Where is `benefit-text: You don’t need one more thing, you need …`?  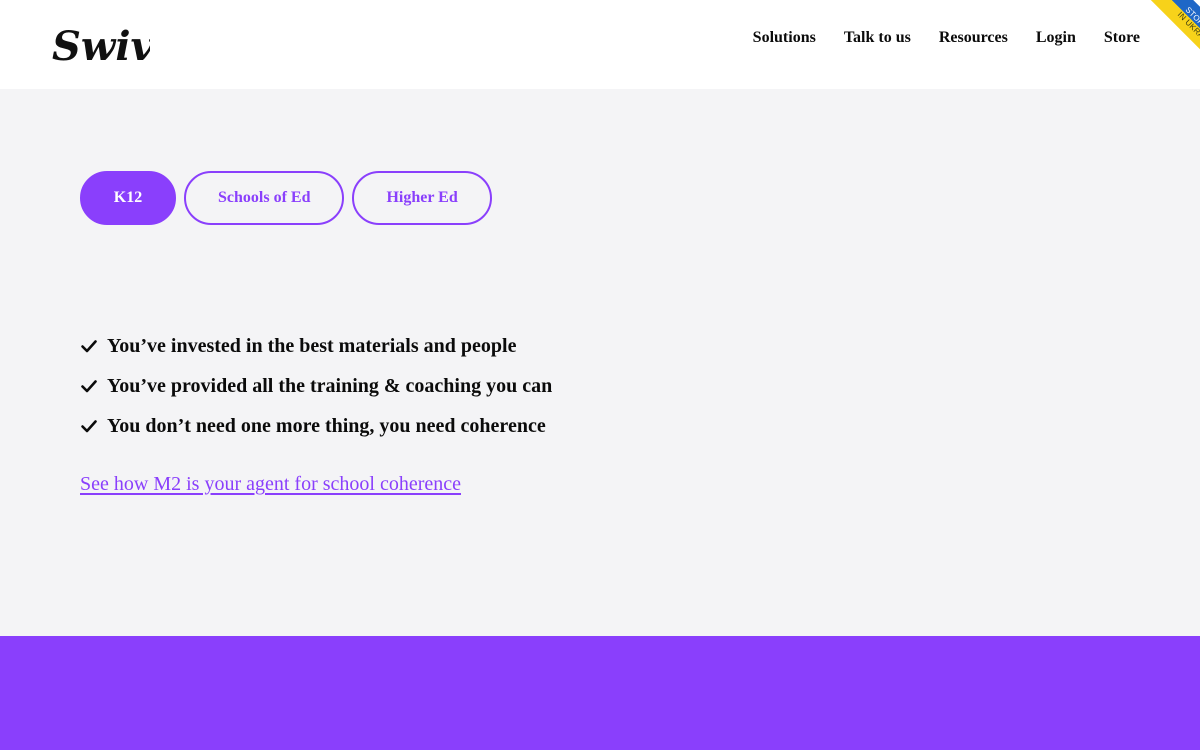 benefit-text: You don’t need one more thing, you need … is located at coordinates (326, 425).